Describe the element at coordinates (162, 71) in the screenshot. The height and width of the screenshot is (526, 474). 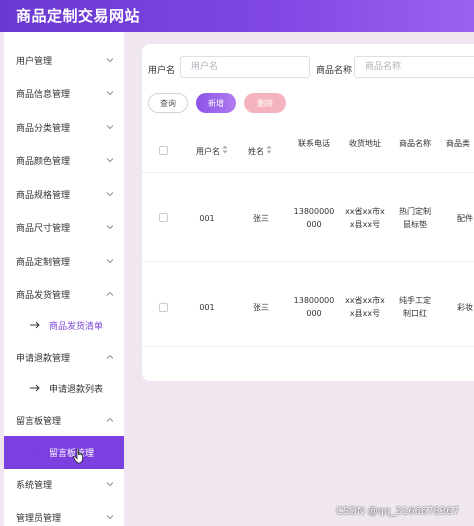
I see `username-filter-label: 用户名` at that location.